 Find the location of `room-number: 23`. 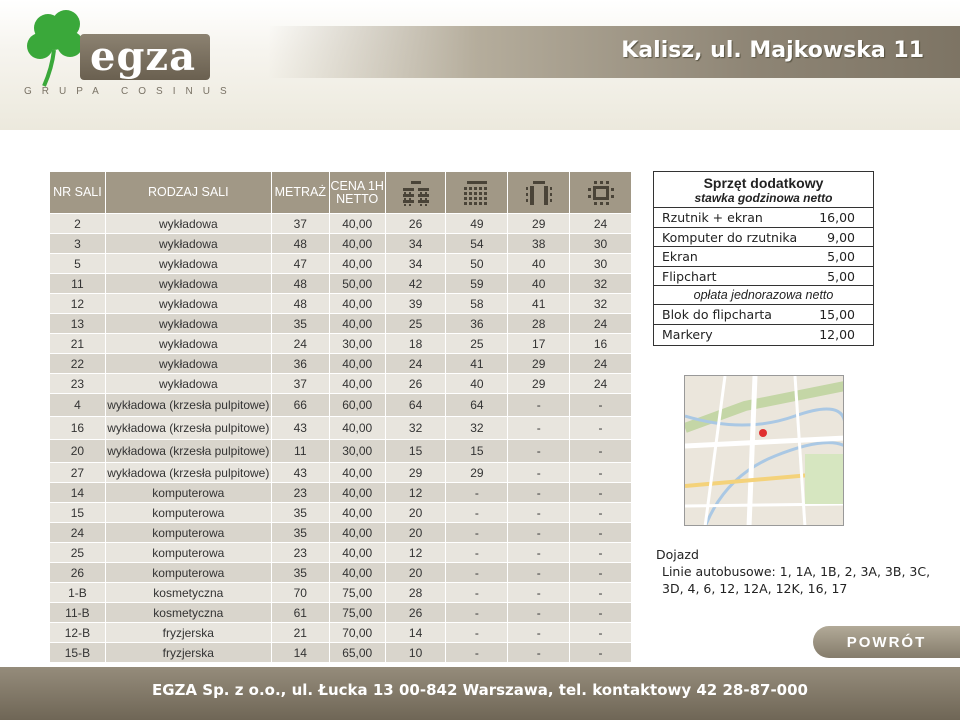

room-number: 23 is located at coordinates (77, 383).